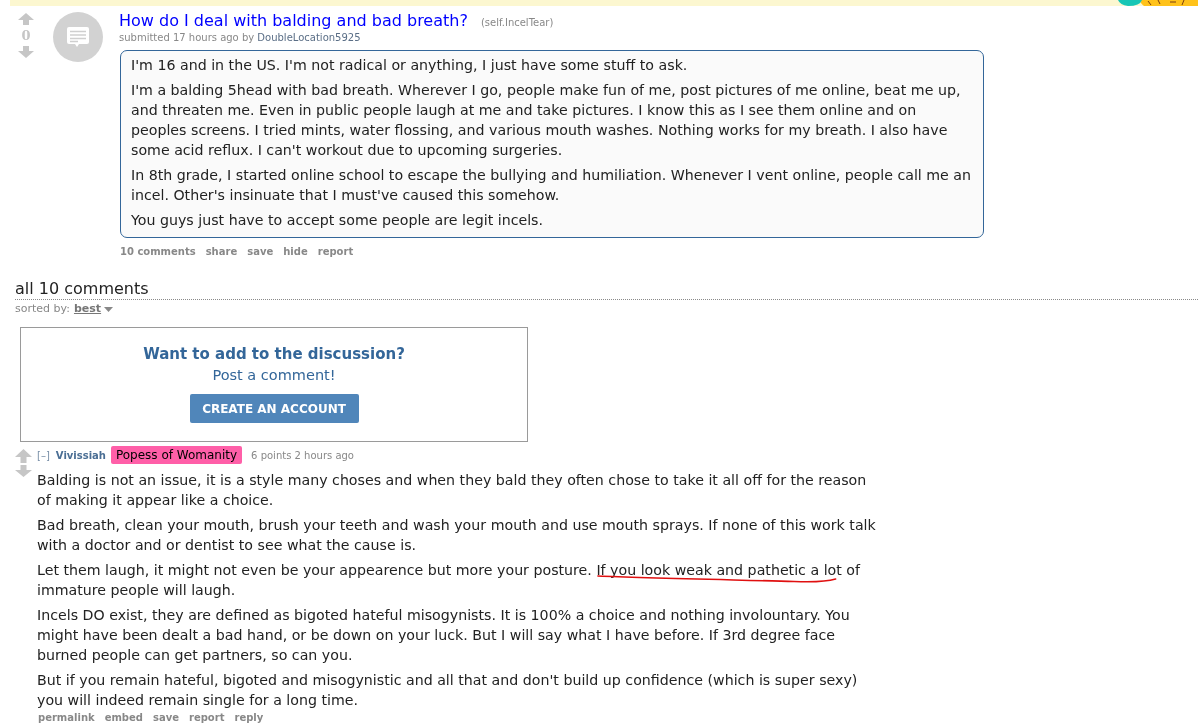 This screenshot has height=725, width=1198. What do you see at coordinates (26, 36) in the screenshot?
I see `vote-score: 0` at bounding box center [26, 36].